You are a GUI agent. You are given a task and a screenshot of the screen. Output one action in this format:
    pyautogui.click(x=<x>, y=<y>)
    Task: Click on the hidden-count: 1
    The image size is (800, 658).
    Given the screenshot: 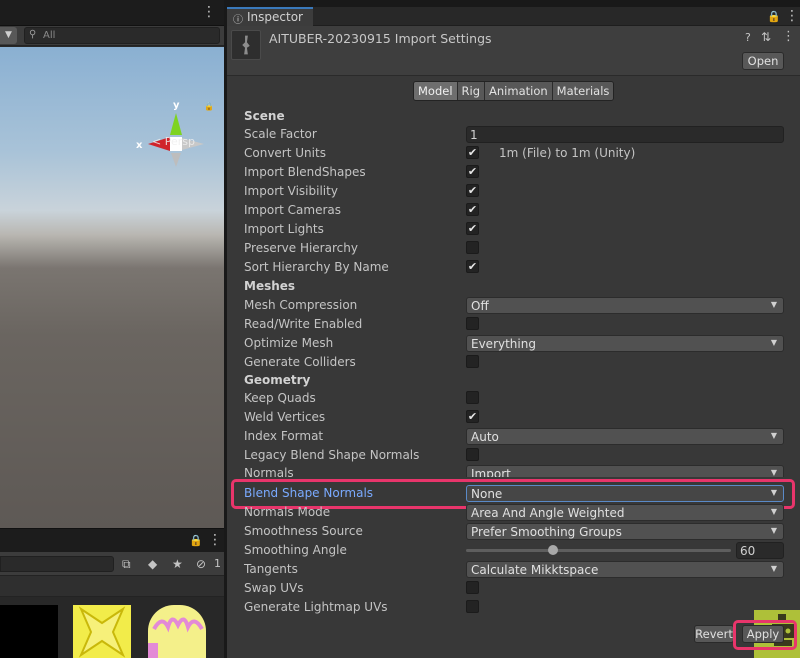 What is the action you would take?
    pyautogui.click(x=217, y=563)
    